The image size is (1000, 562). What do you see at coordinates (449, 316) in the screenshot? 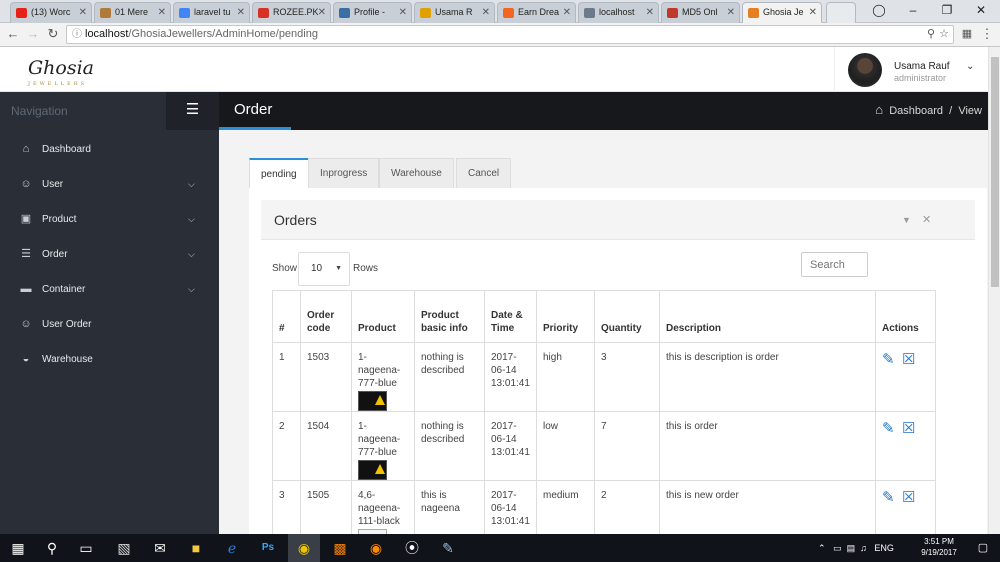
I see `col-header: Product basic info` at bounding box center [449, 316].